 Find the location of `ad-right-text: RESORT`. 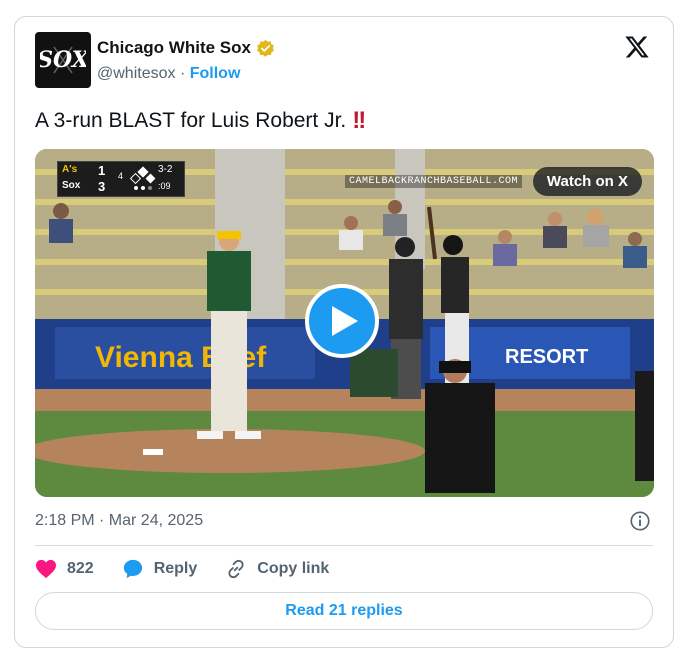

ad-right-text: RESORT is located at coordinates (546, 357).